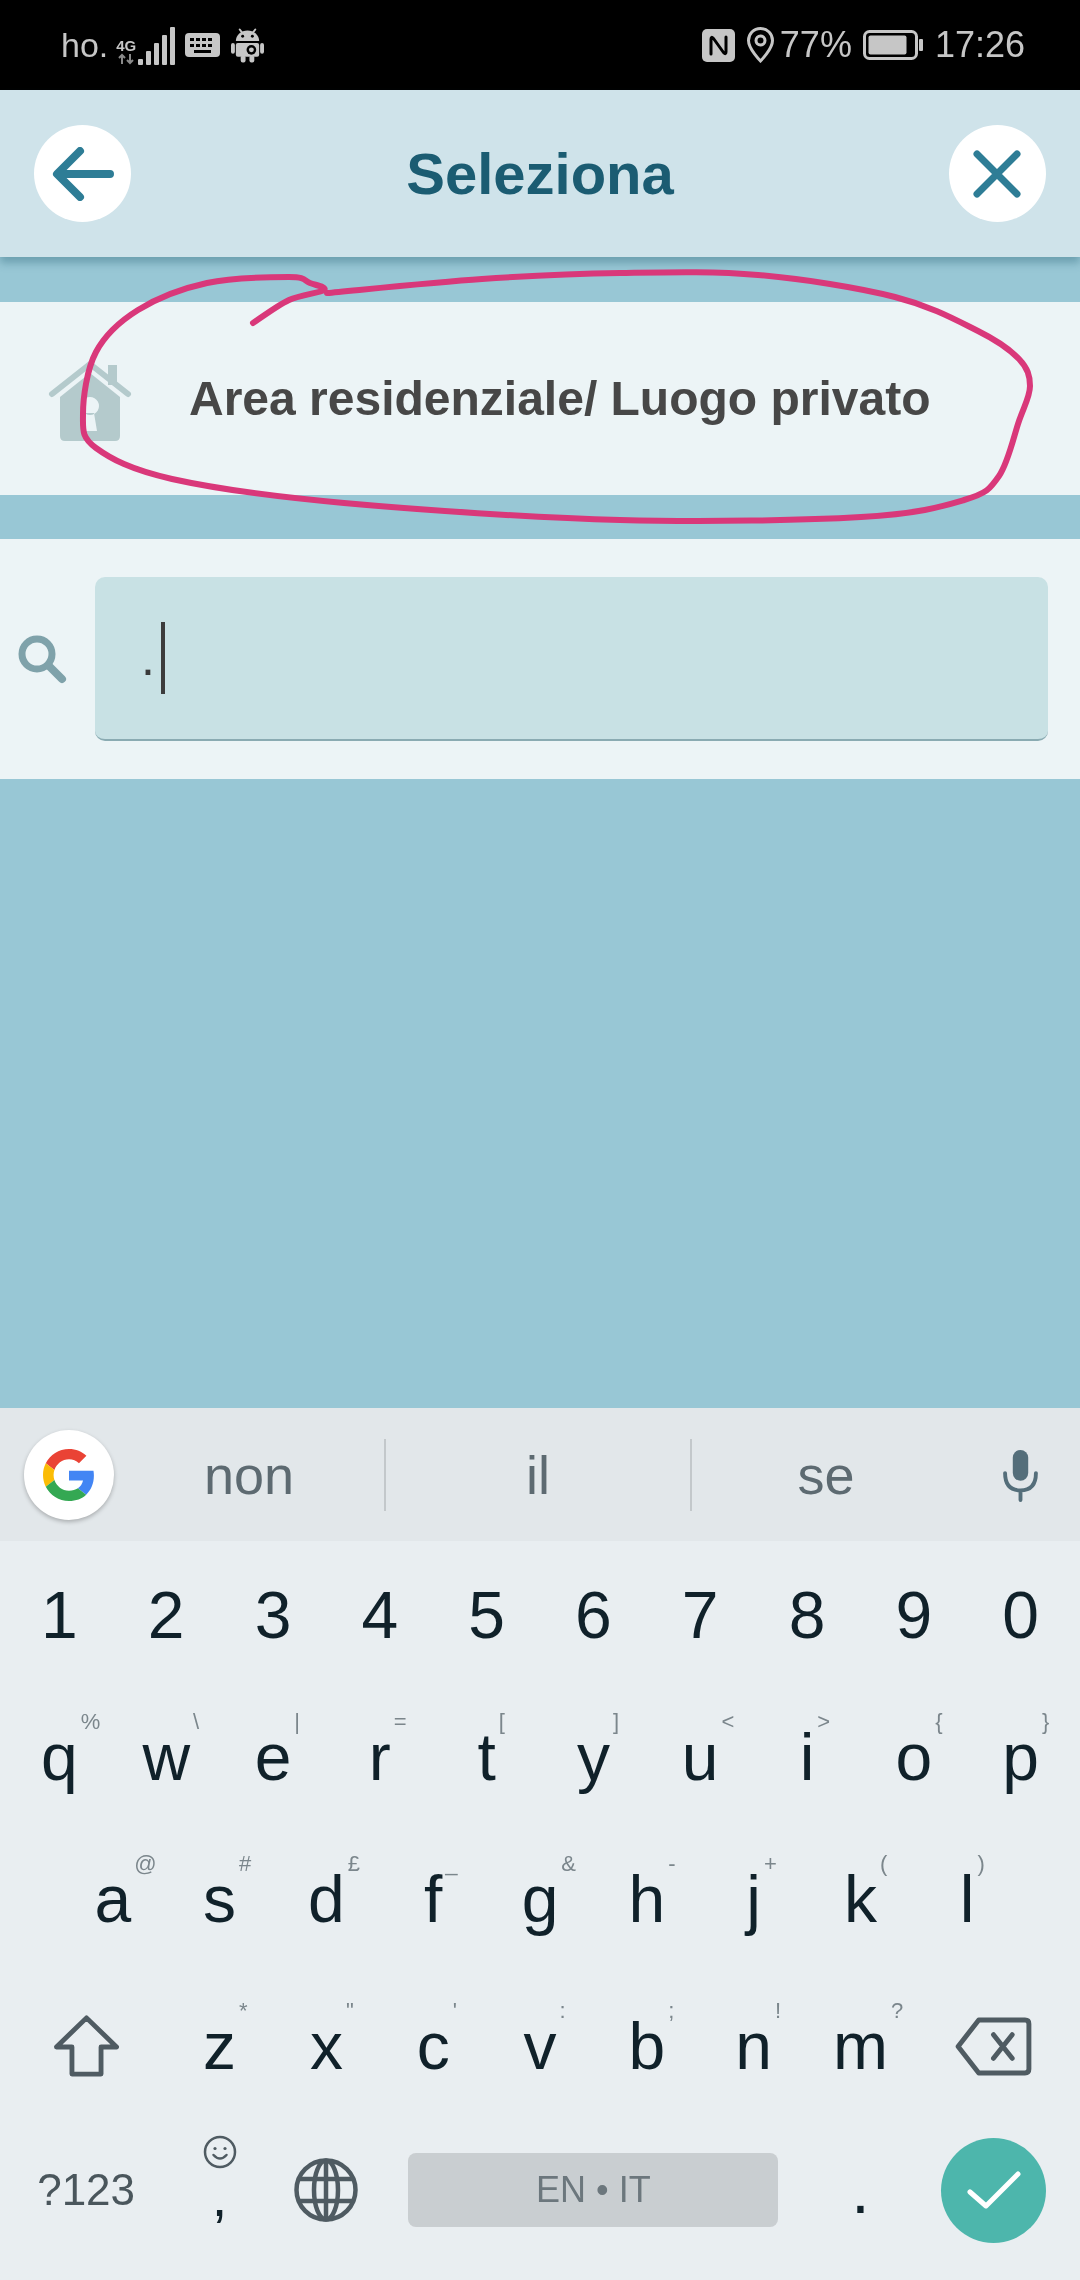  Describe the element at coordinates (778, 2011) in the screenshot. I see `key-hint: !` at that location.